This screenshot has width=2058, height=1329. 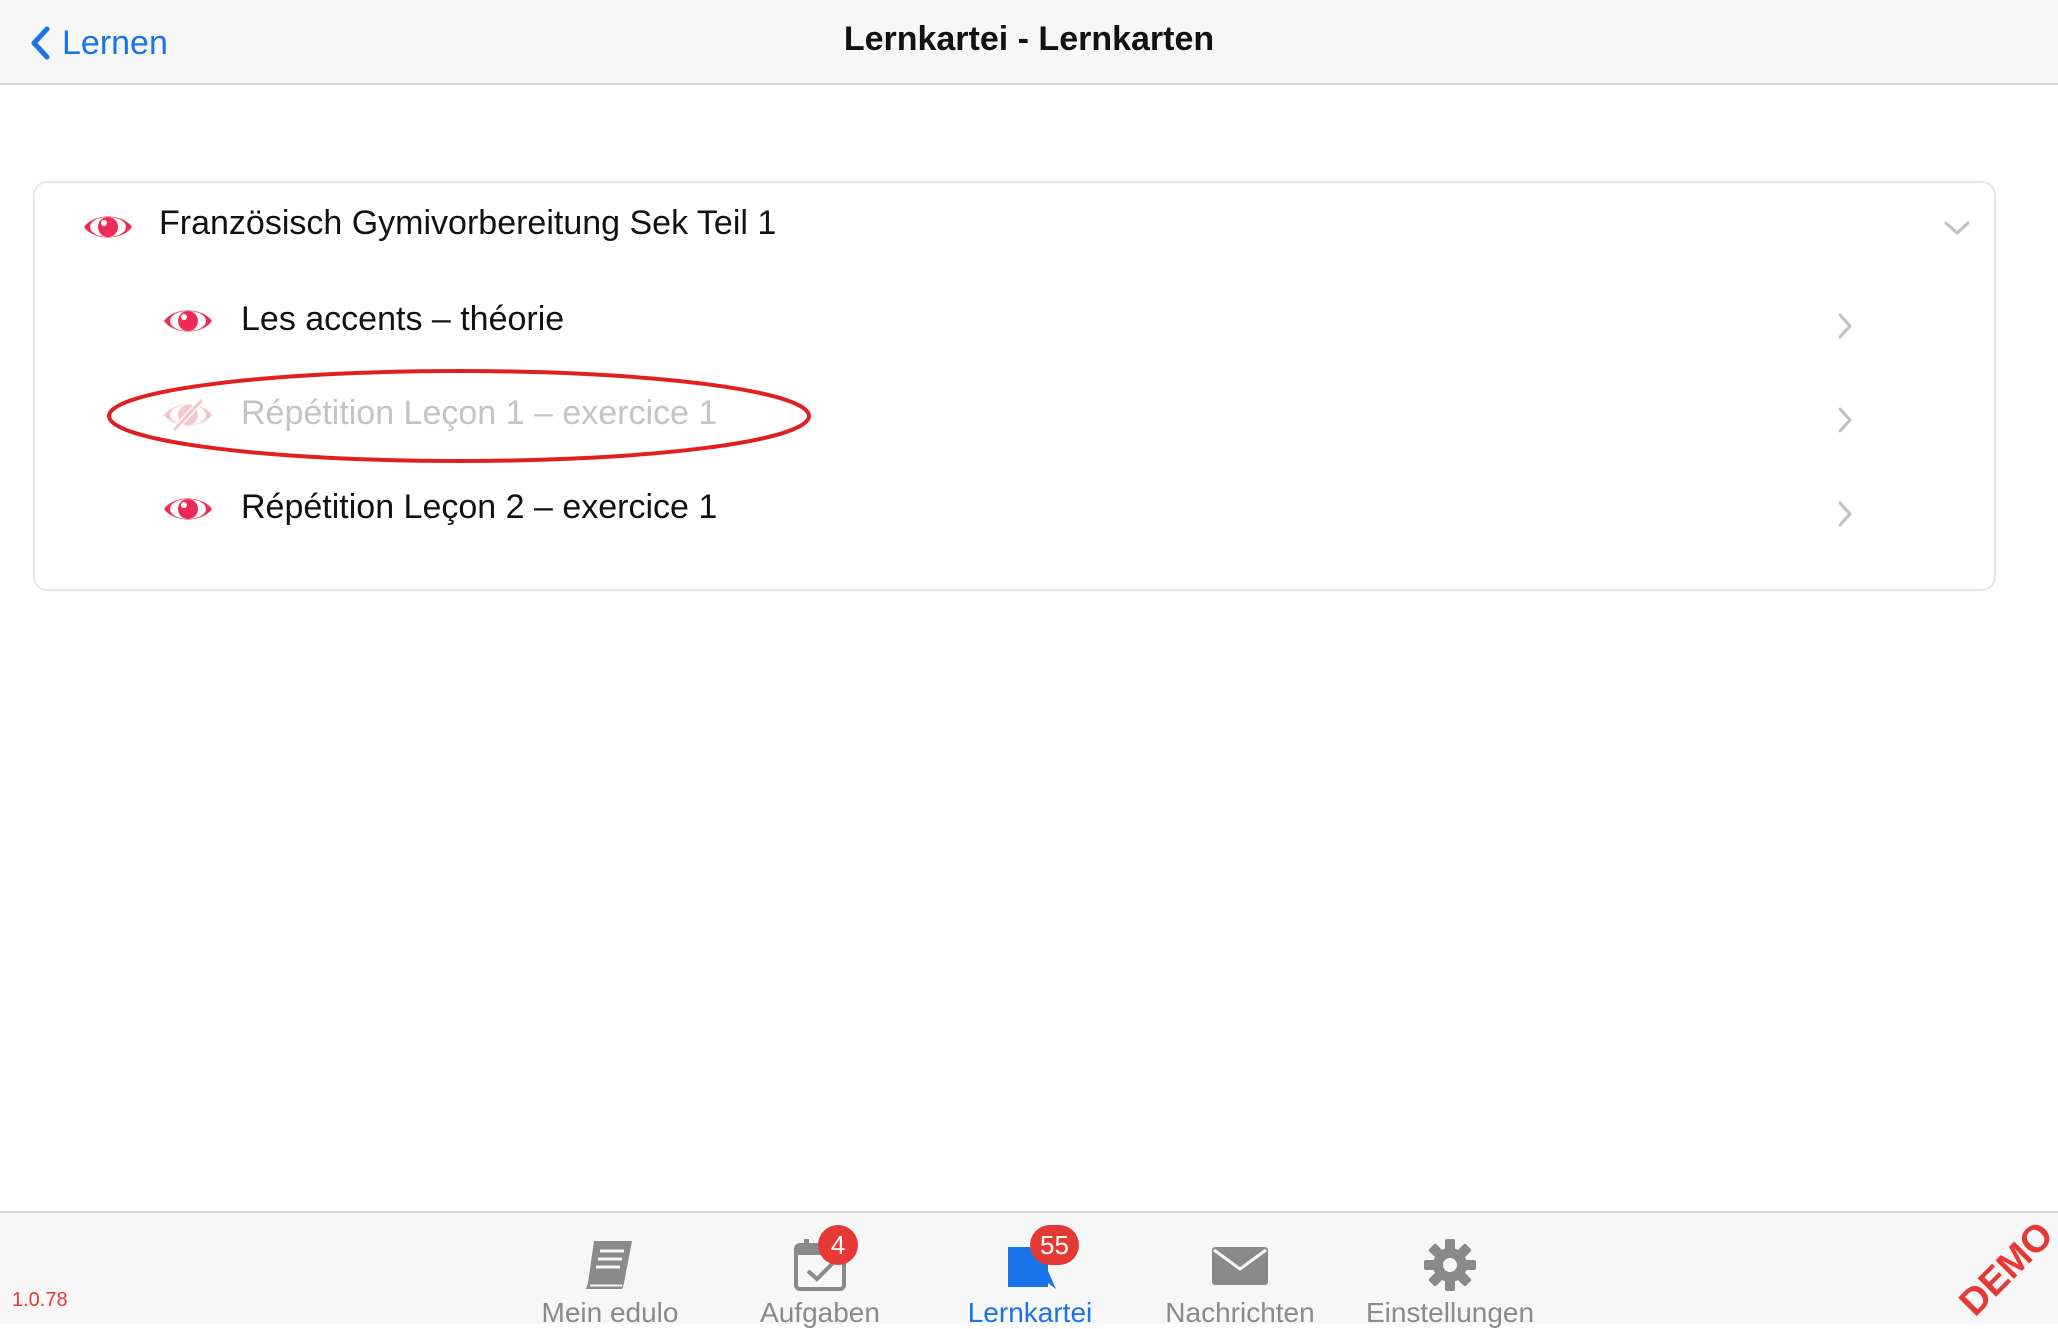 What do you see at coordinates (609, 1265) in the screenshot?
I see `book-icon` at bounding box center [609, 1265].